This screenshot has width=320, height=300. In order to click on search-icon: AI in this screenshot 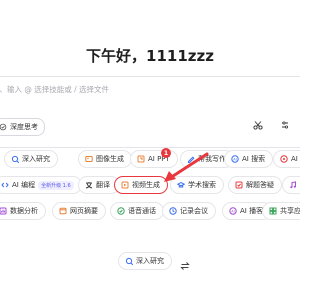, I will do `click(235, 159)`.